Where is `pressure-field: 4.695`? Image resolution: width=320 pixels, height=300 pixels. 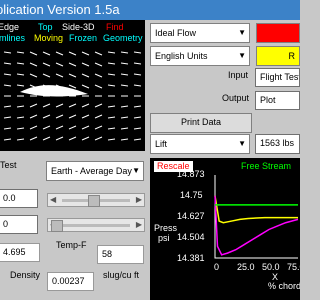
pressure-field: 4.695 is located at coordinates (20, 252).